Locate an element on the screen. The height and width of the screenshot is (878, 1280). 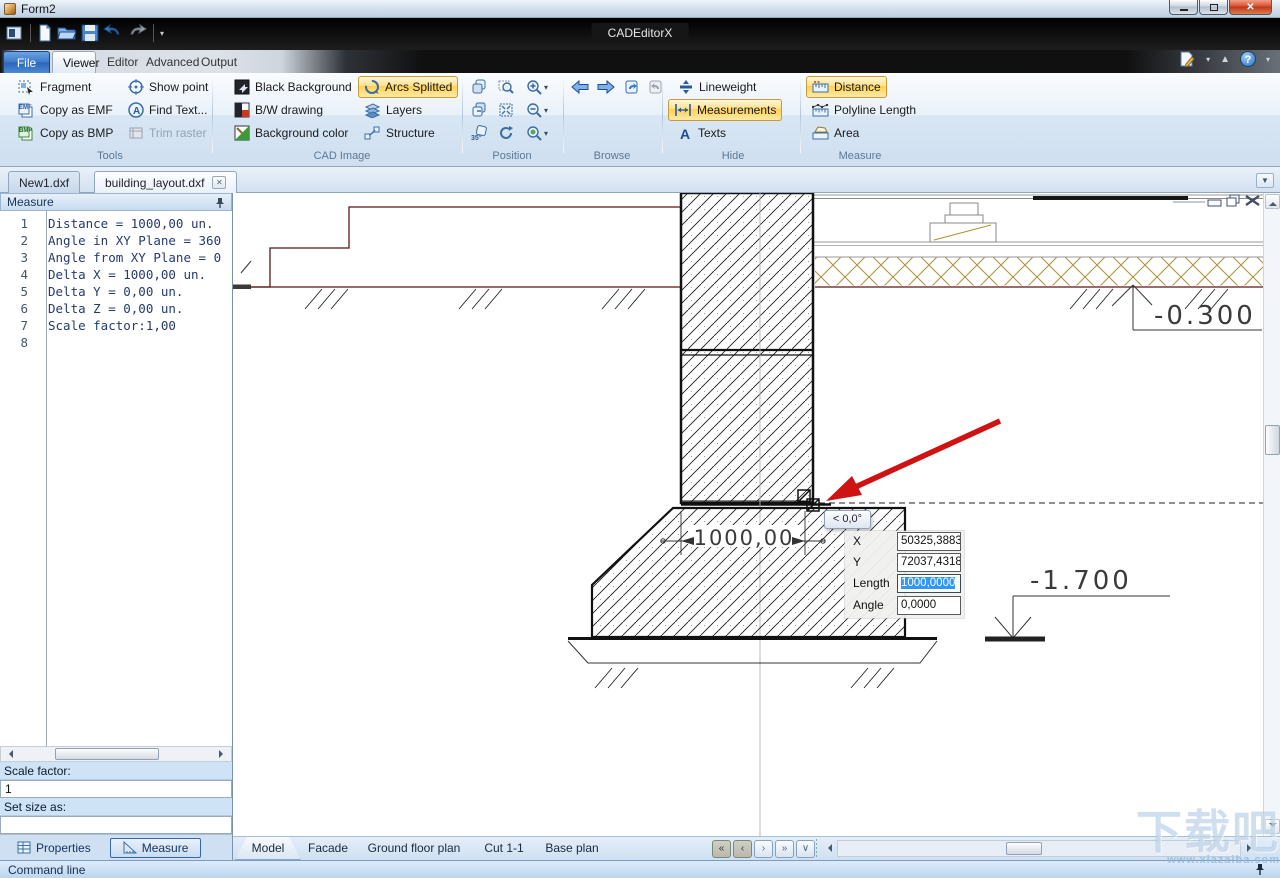
zoom-window-icon is located at coordinates (506, 87).